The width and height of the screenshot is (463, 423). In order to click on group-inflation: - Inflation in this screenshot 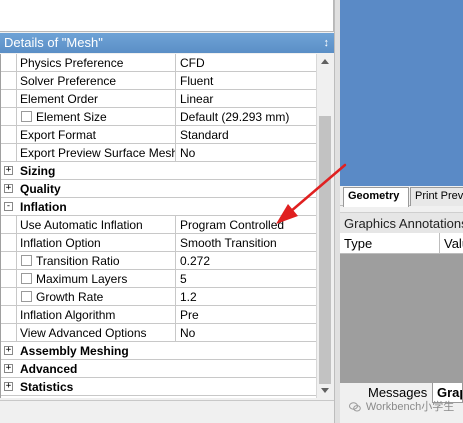, I will do `click(158, 207)`.